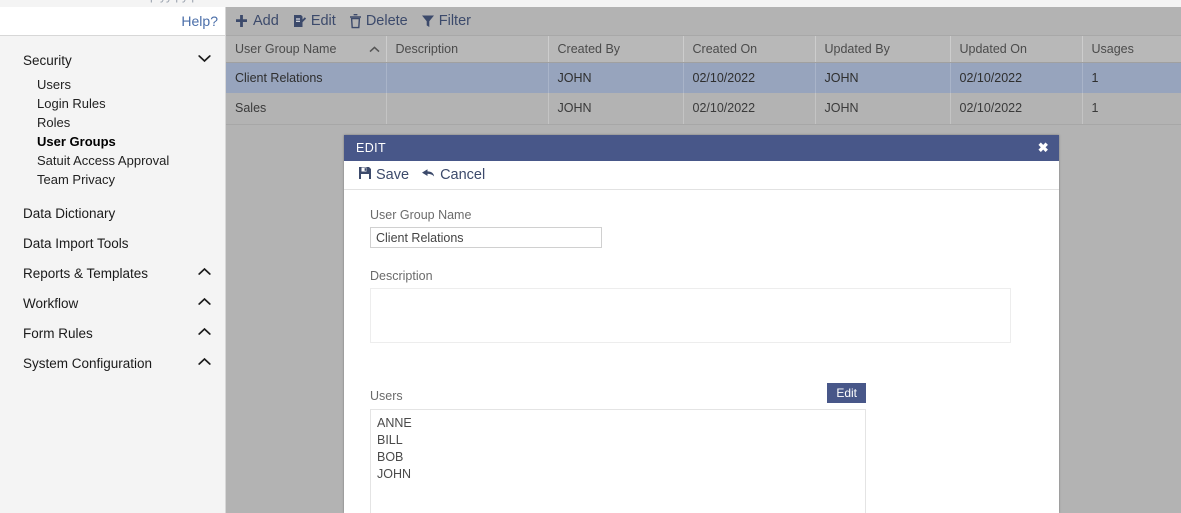 The height and width of the screenshot is (513, 1181). I want to click on dialog-title-bar: EDIT ✖, so click(701, 148).